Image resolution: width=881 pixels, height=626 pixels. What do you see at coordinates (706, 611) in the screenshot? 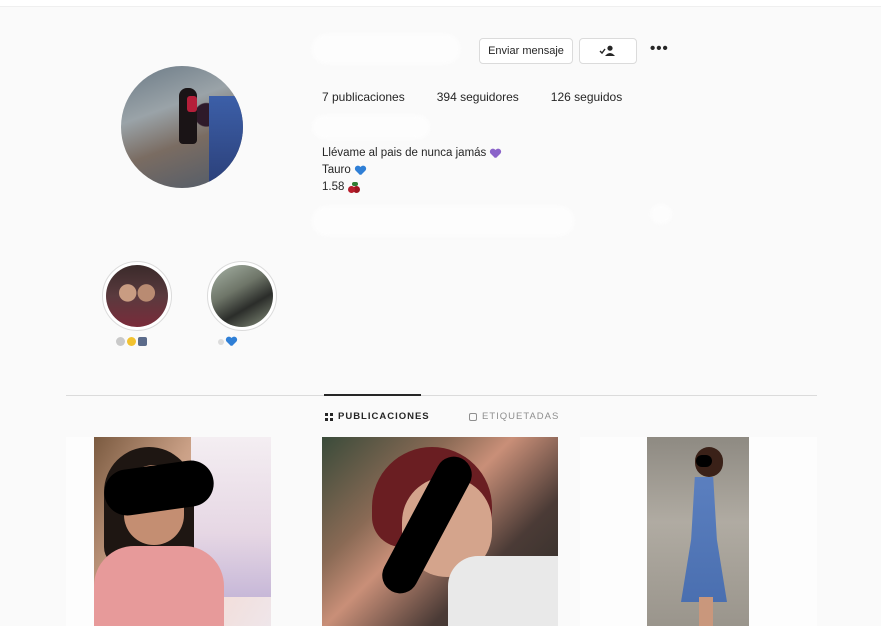
I see `post-3-legs` at bounding box center [706, 611].